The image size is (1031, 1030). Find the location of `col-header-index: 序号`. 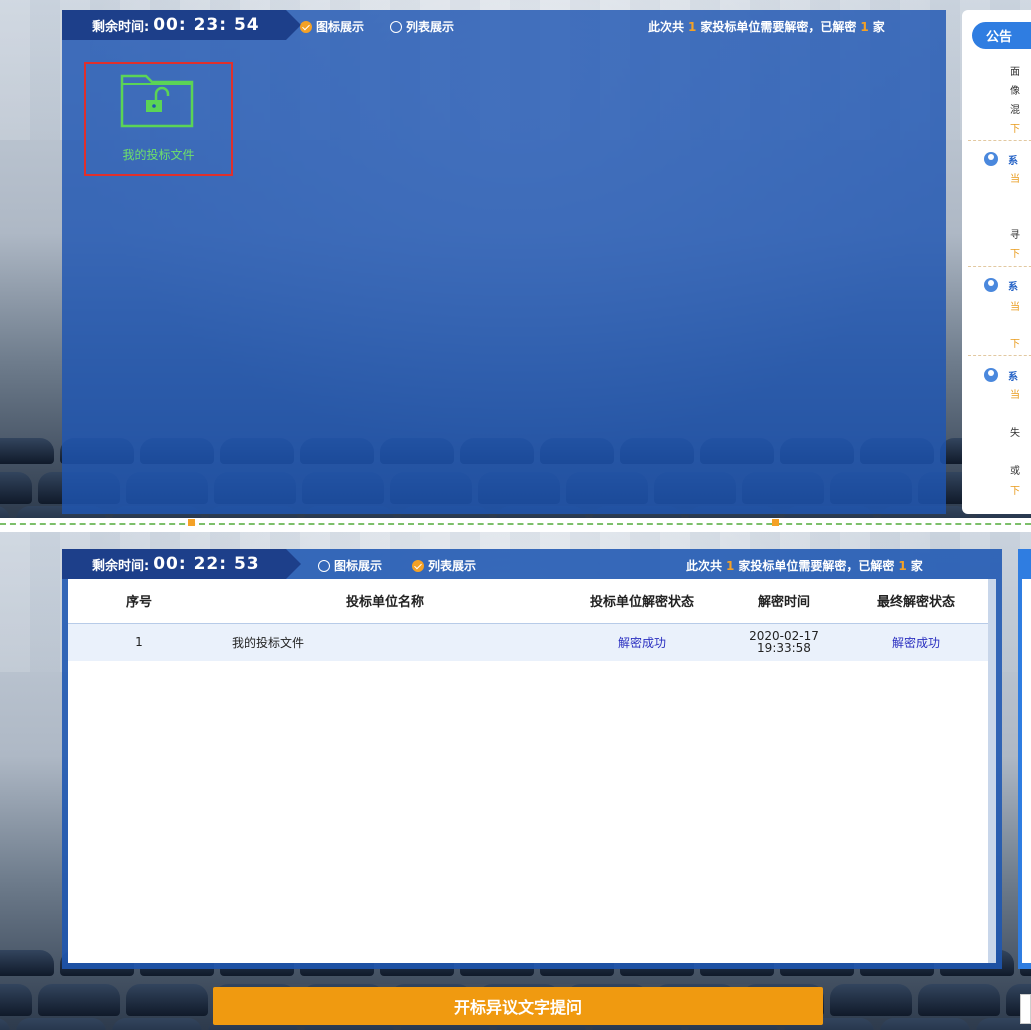

col-header-index: 序号 is located at coordinates (138, 603).